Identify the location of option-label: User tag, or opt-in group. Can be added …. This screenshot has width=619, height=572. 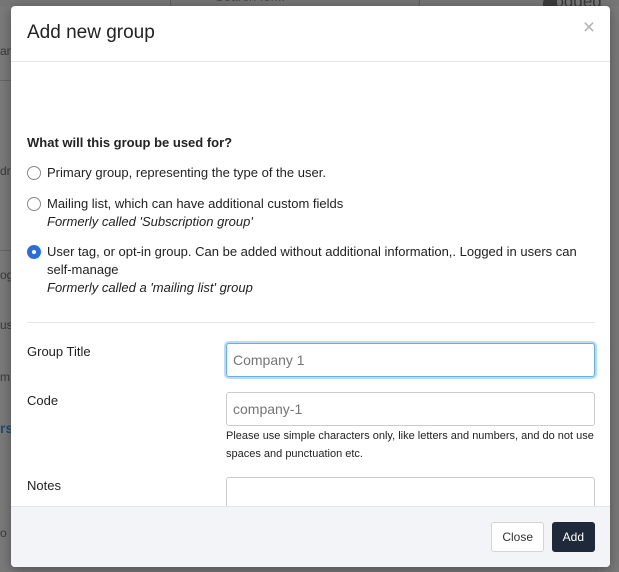
(312, 260).